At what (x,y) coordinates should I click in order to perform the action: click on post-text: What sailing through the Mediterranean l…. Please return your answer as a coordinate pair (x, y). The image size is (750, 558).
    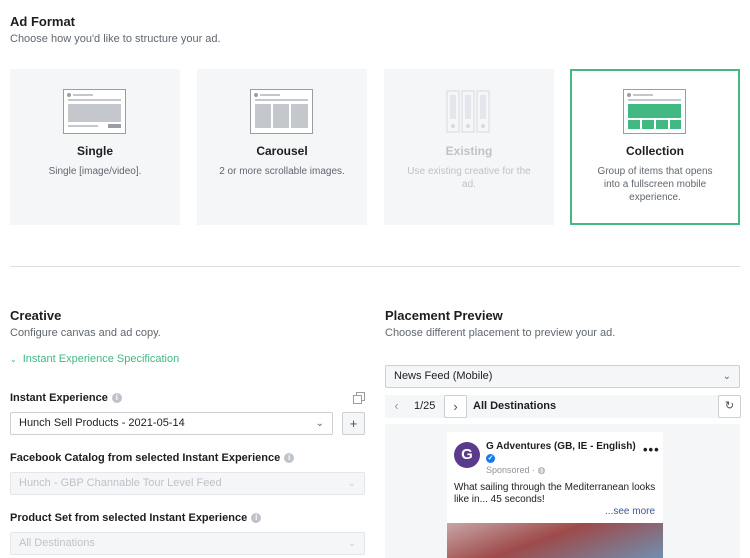
    Looking at the image, I should click on (555, 493).